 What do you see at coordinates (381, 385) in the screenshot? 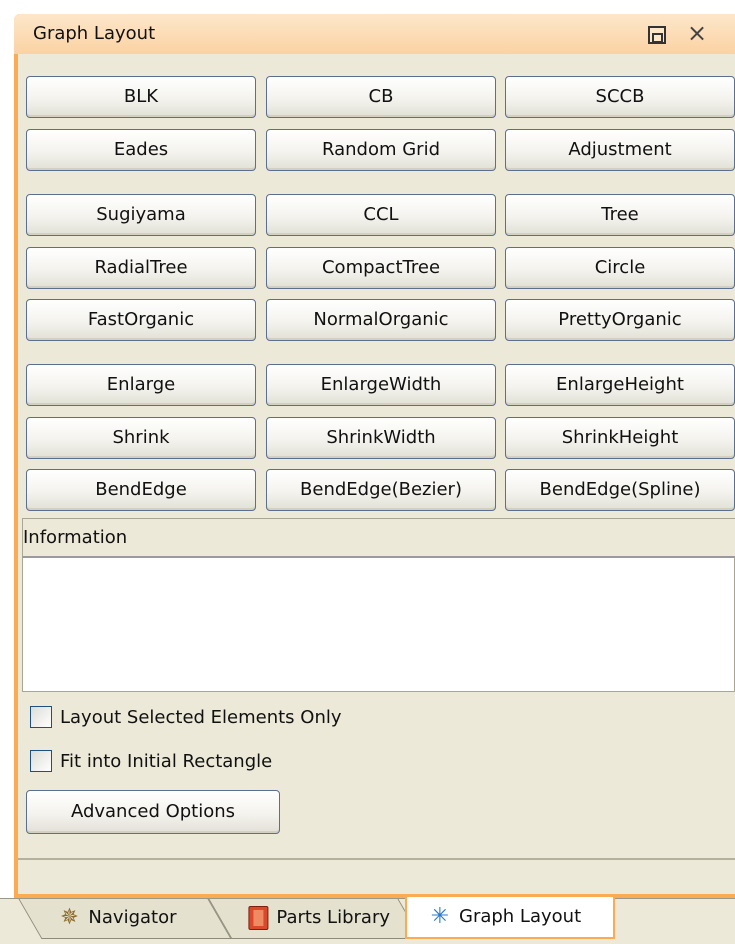
I see `layout-button-enlarge-width: EnlargeWidth` at bounding box center [381, 385].